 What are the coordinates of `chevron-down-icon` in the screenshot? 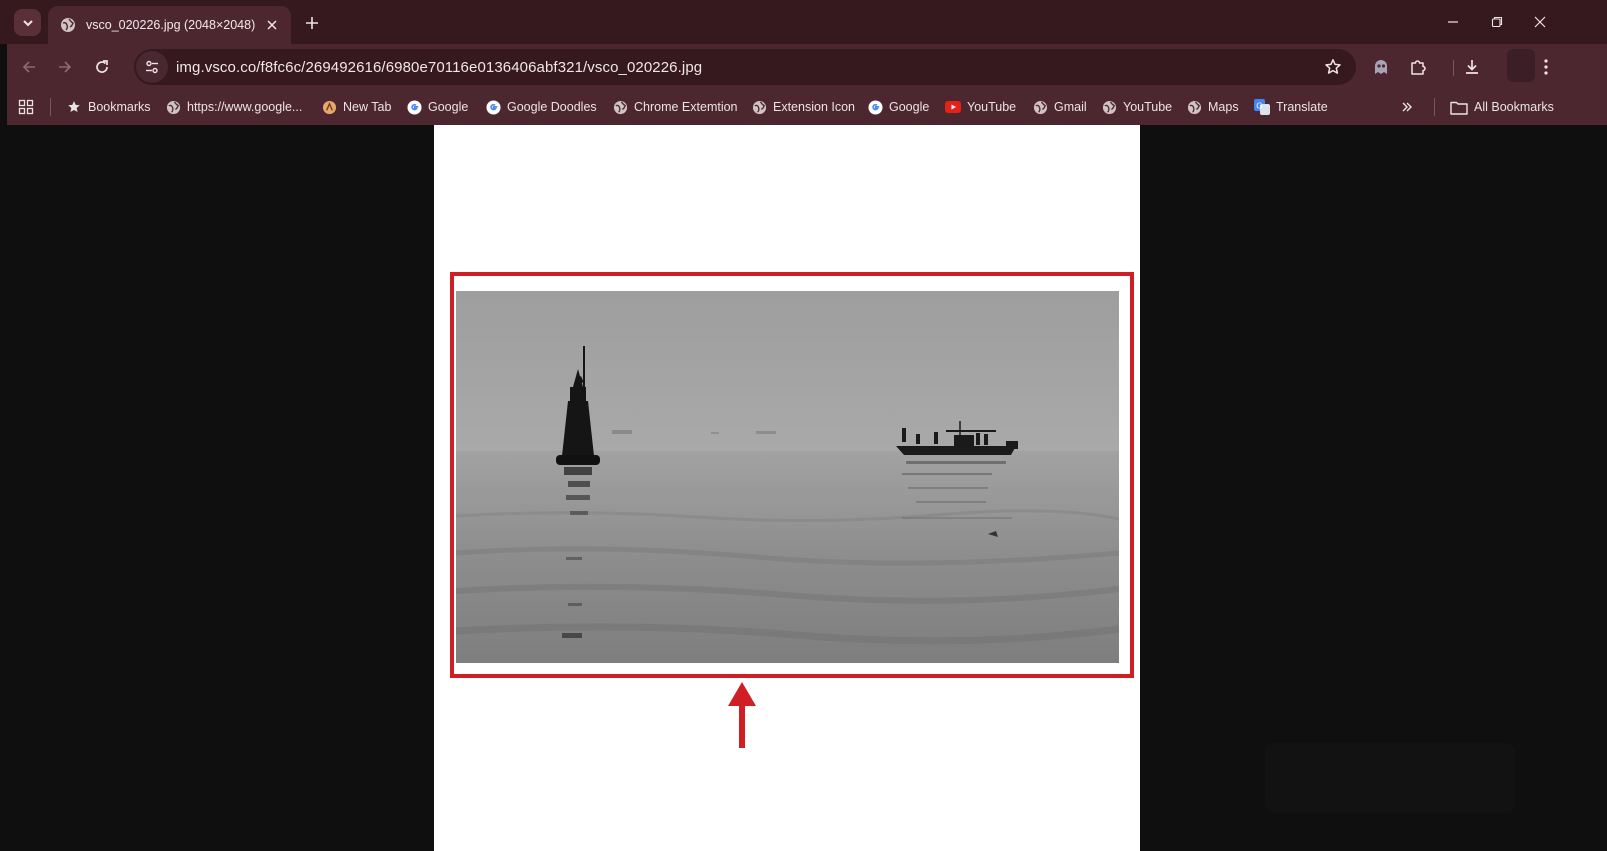 It's located at (27, 22).